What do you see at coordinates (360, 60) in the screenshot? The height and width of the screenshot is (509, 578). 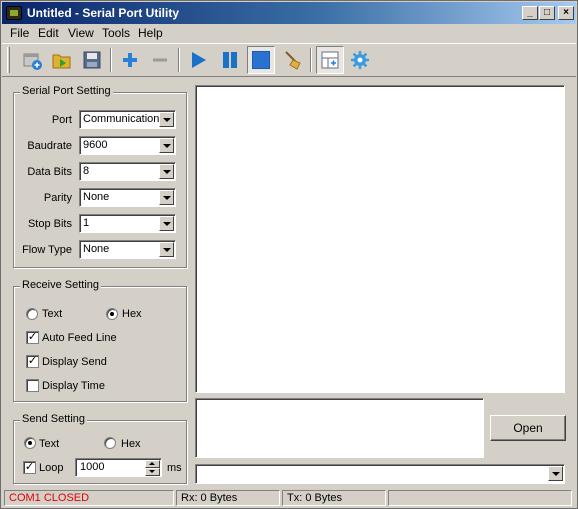 I see `settings-gear-icon` at bounding box center [360, 60].